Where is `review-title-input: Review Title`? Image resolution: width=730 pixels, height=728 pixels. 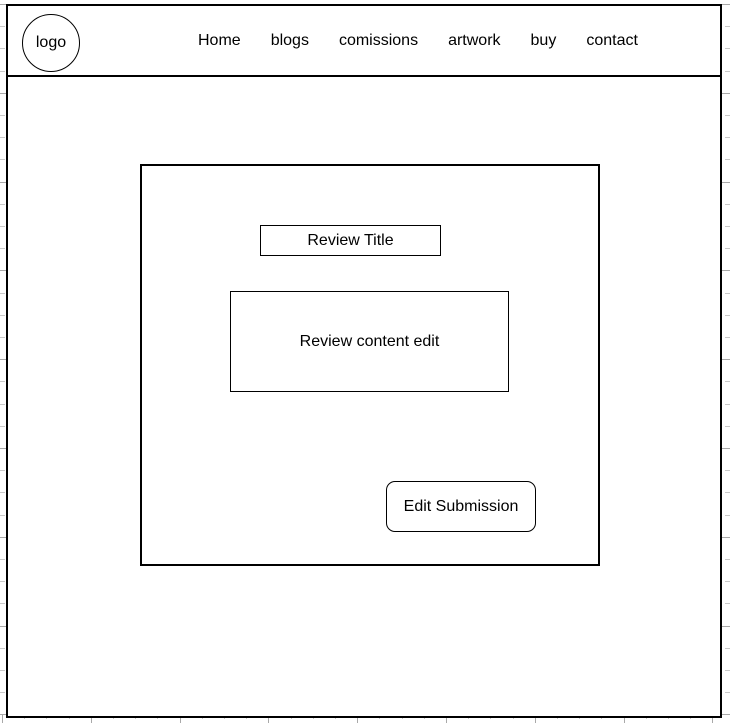
review-title-input: Review Title is located at coordinates (350, 240).